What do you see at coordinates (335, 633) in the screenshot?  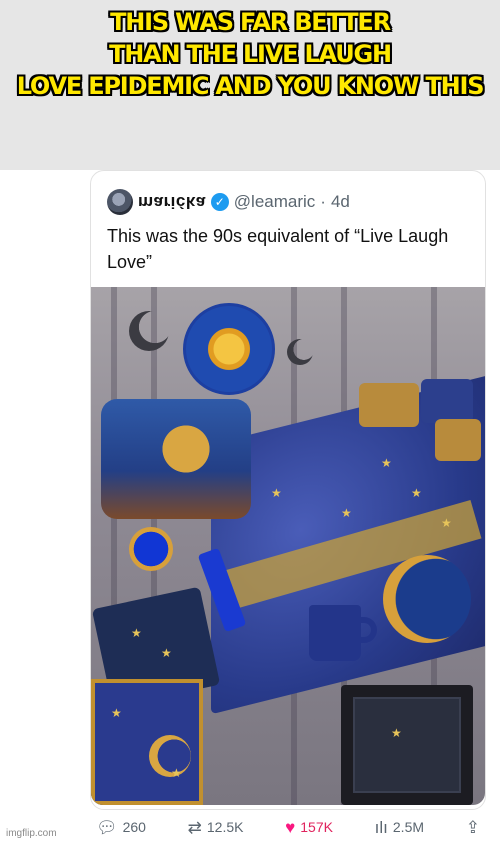 I see `celestial-mug` at bounding box center [335, 633].